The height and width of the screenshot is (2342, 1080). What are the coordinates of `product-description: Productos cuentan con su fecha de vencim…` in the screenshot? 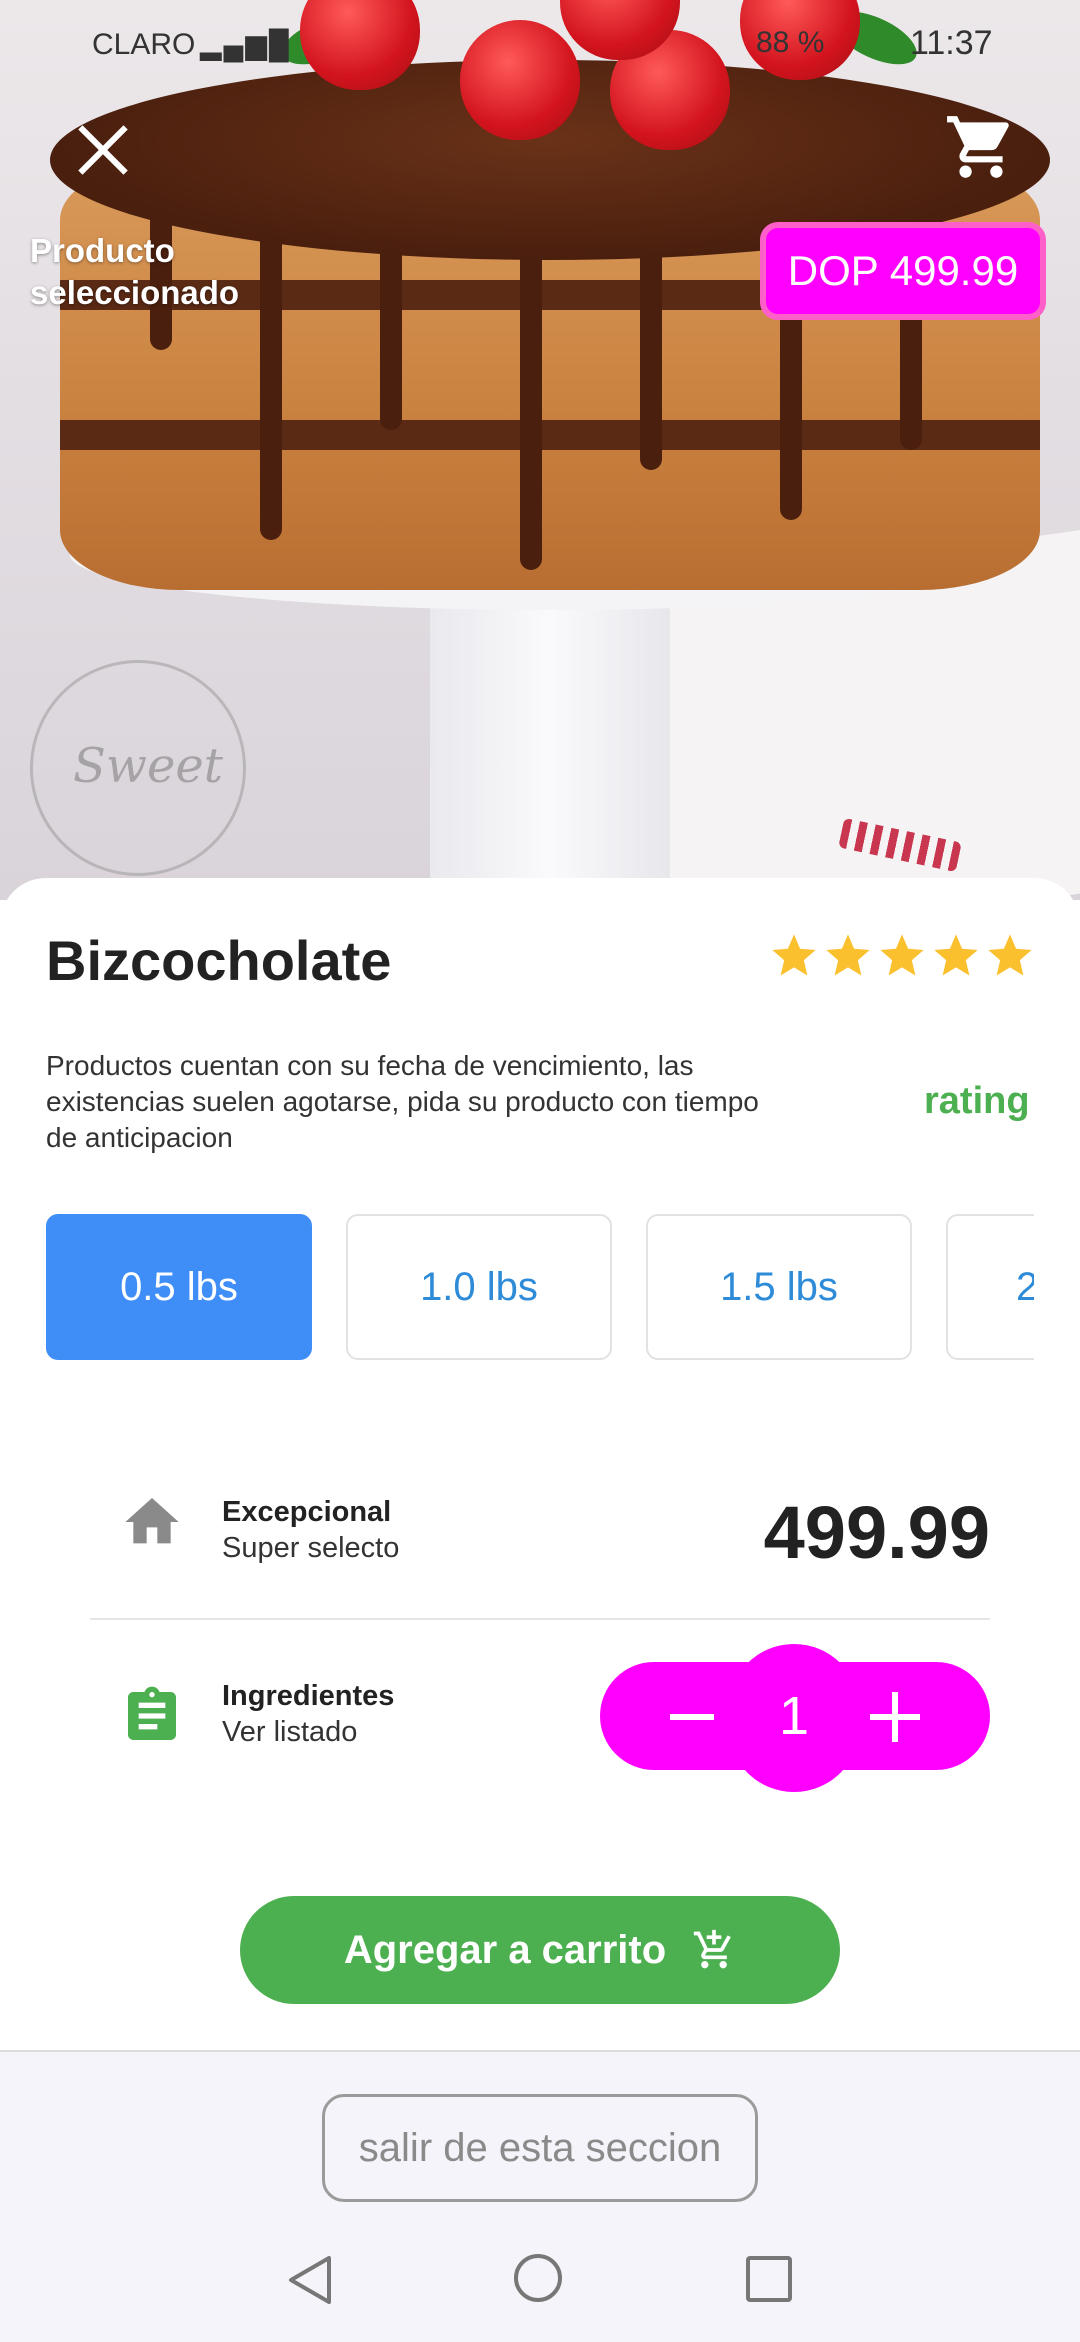 It's located at (402, 1101).